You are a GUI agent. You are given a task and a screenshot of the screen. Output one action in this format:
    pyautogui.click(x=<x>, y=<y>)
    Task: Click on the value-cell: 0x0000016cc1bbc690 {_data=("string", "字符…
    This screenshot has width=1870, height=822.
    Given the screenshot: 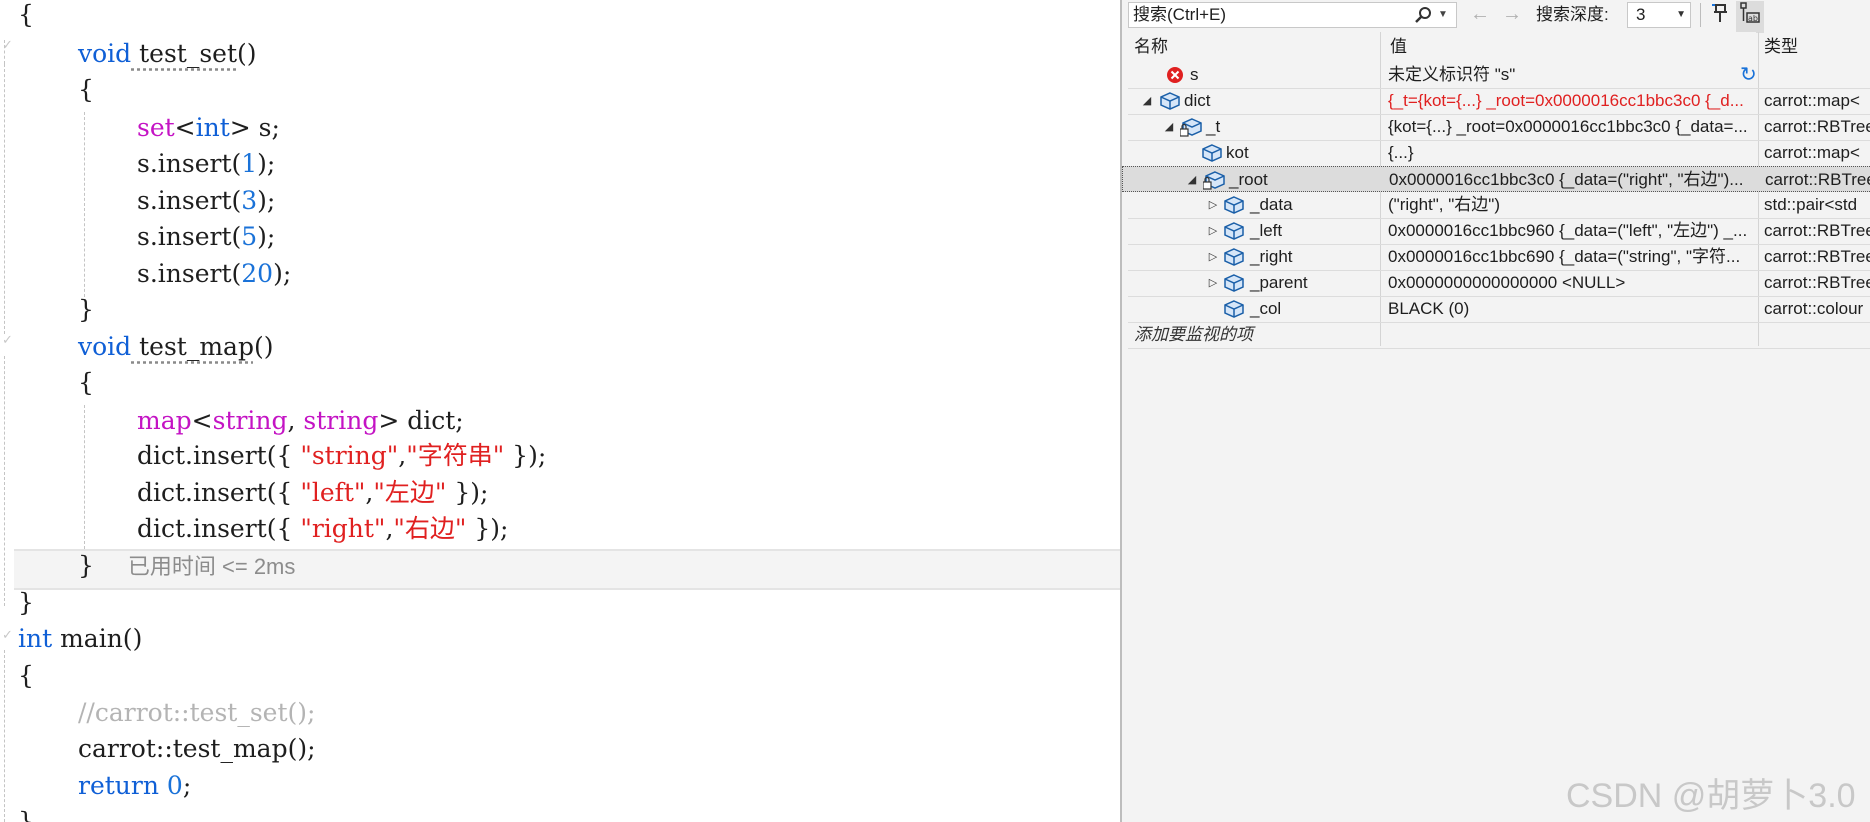 What is the action you would take?
    pyautogui.click(x=1564, y=256)
    